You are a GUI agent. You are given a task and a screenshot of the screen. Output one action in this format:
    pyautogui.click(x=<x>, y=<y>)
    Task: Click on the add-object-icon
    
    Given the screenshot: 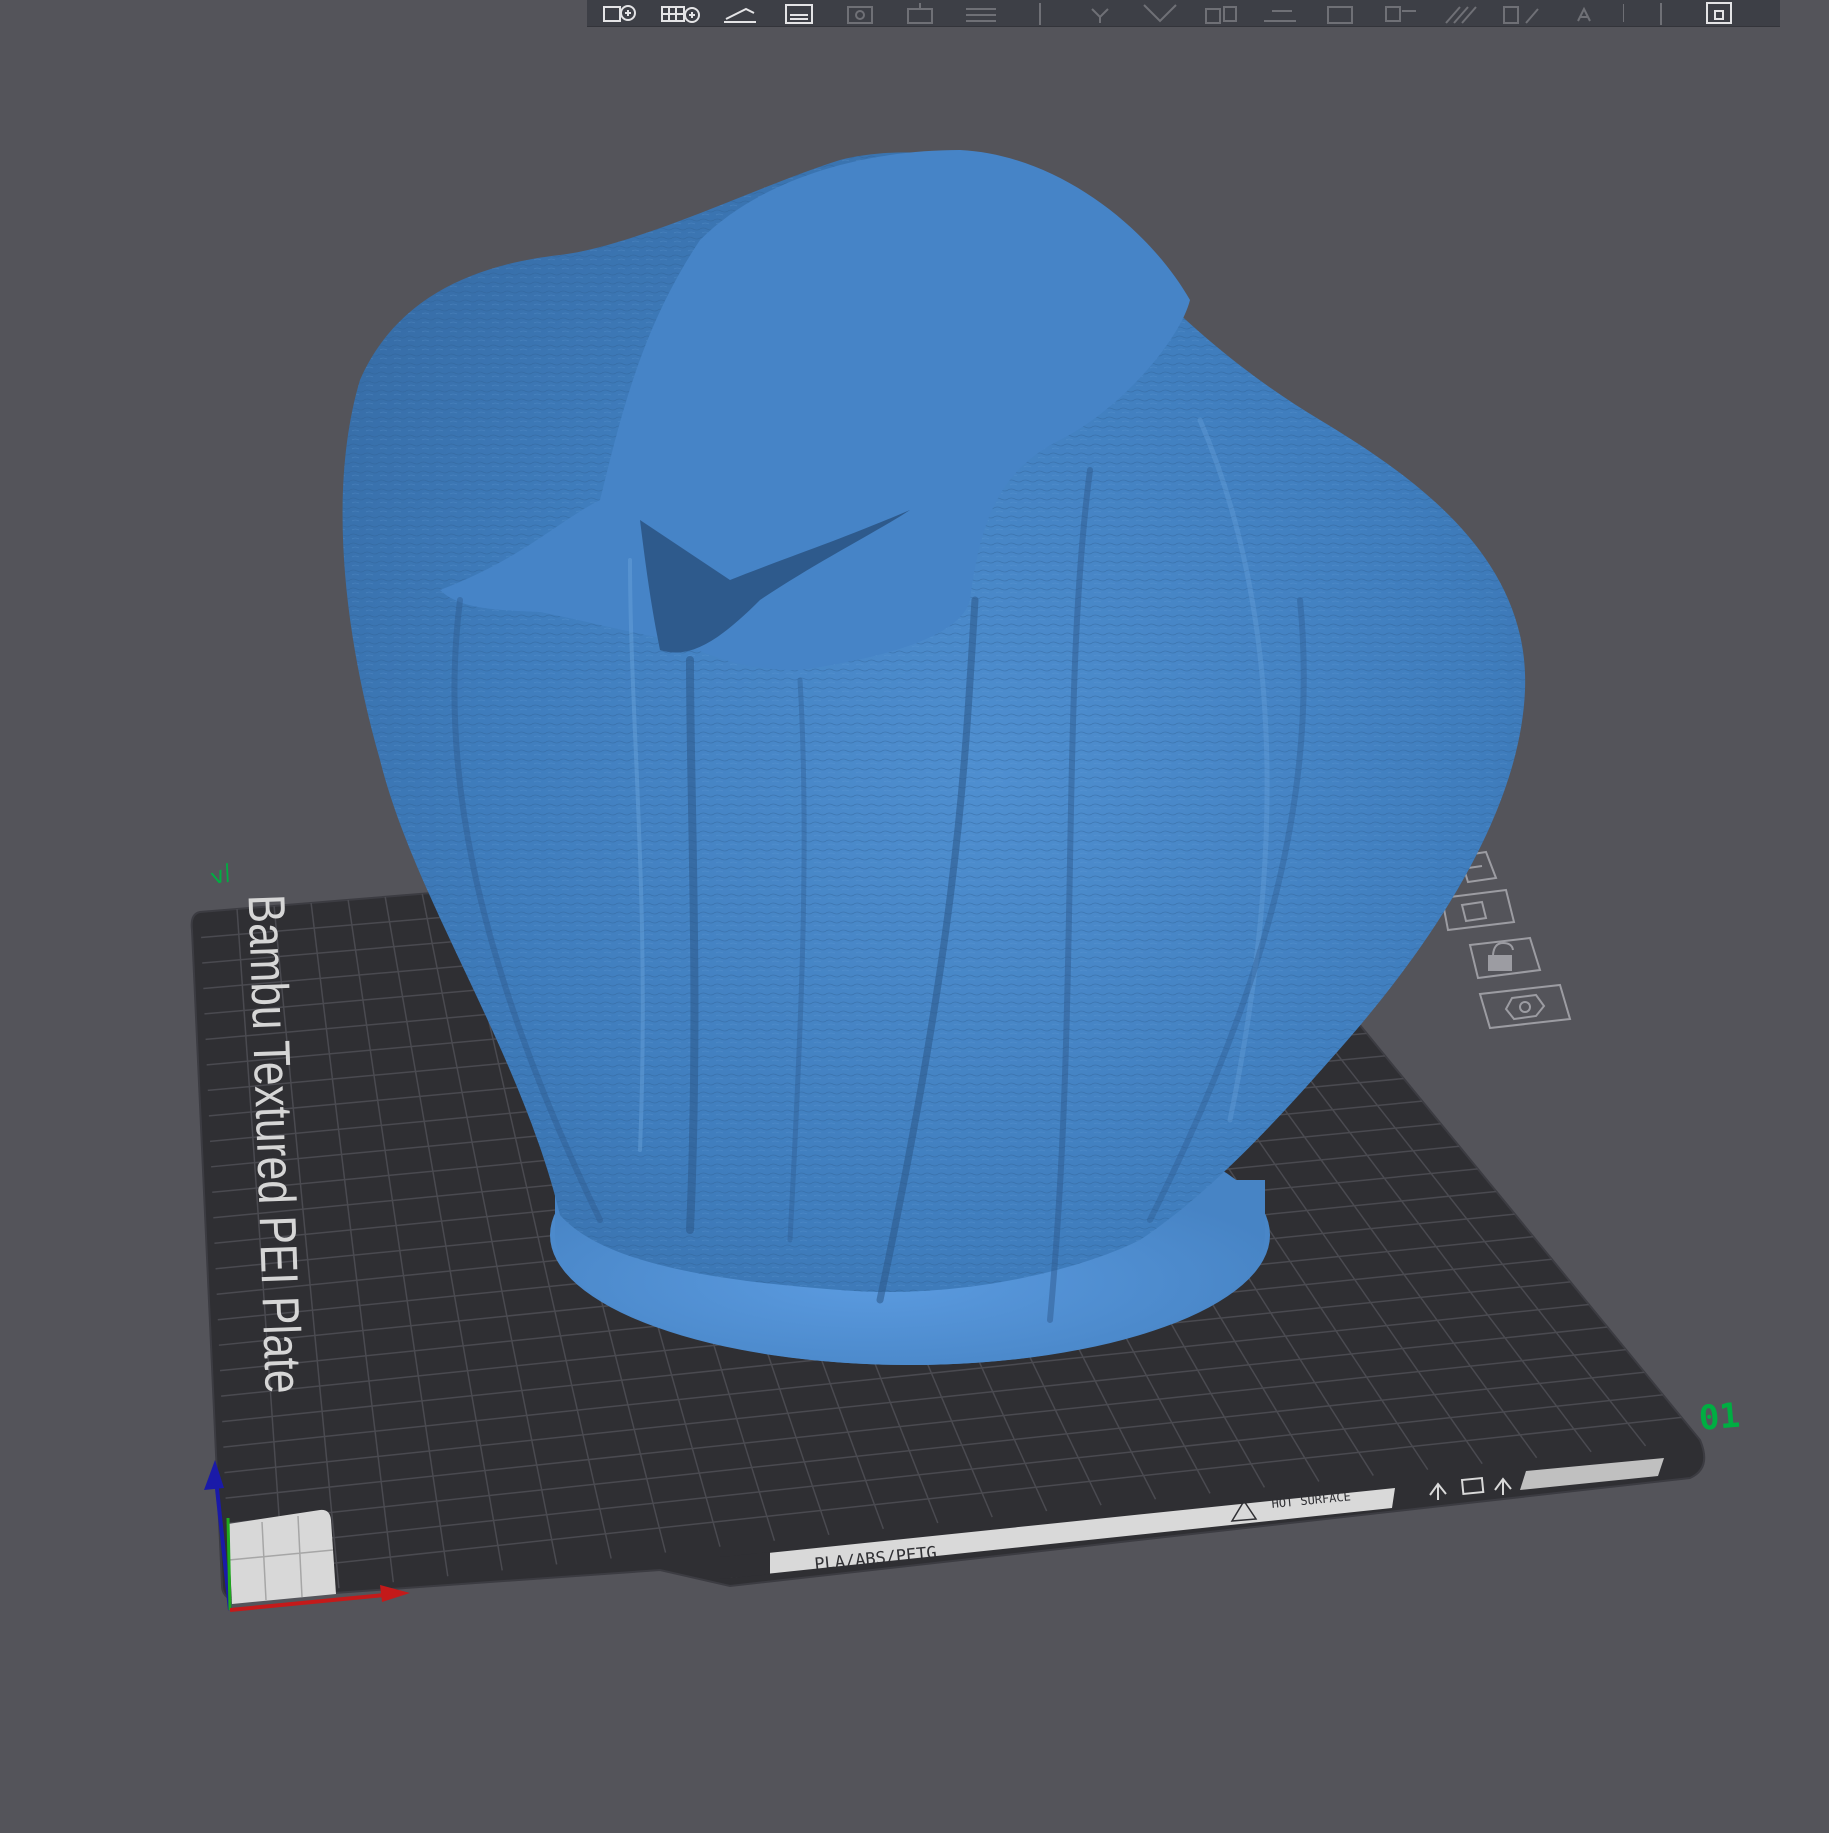 What is the action you would take?
    pyautogui.click(x=619, y=13)
    